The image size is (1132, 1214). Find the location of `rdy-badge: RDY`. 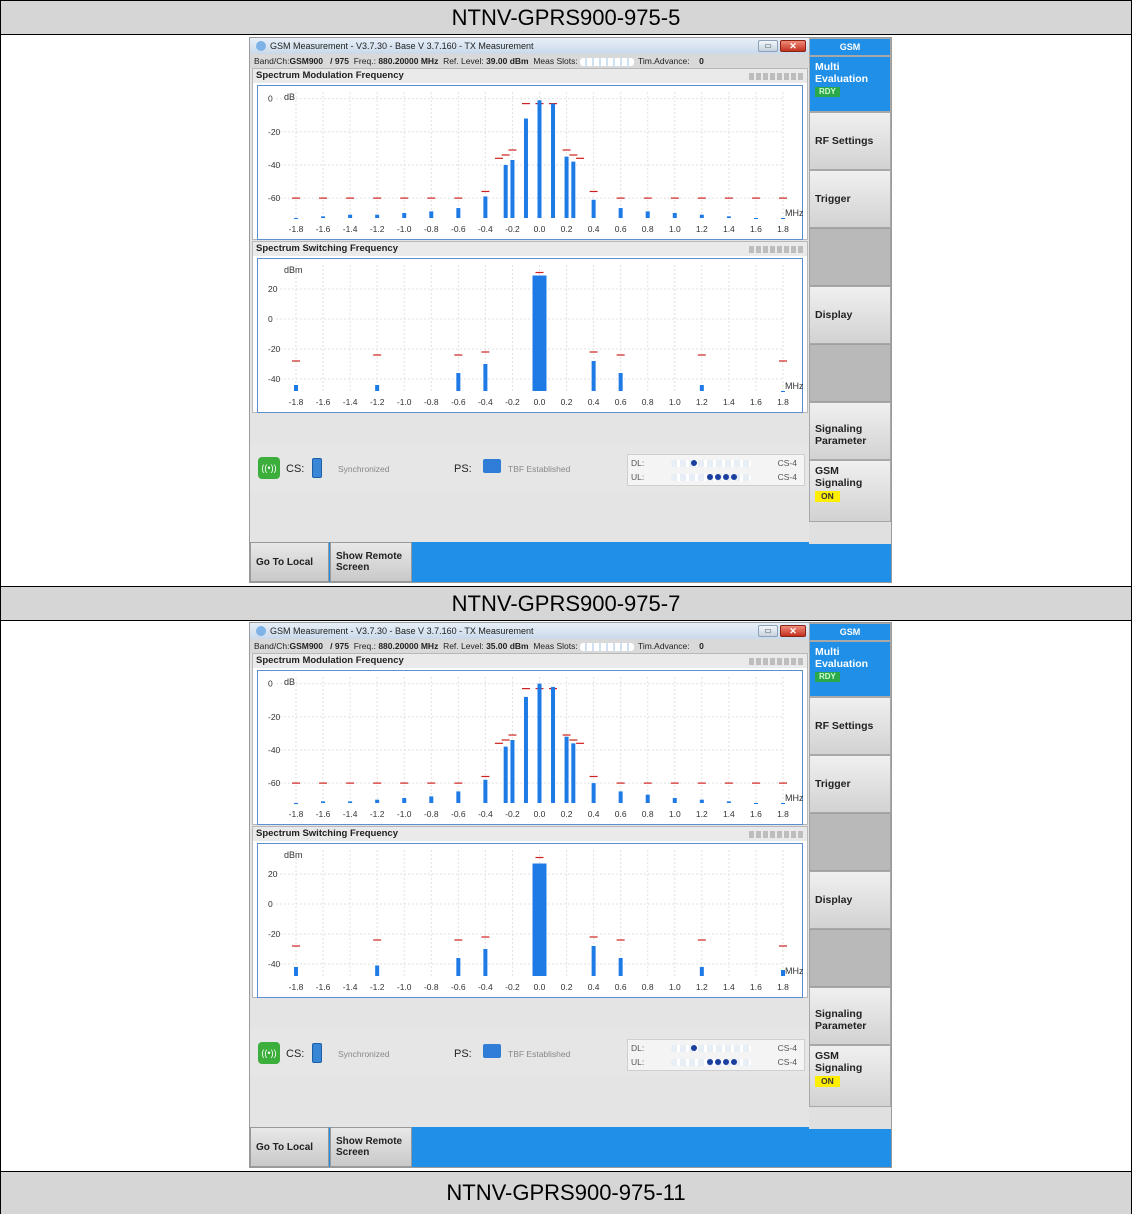

rdy-badge: RDY is located at coordinates (827, 92).